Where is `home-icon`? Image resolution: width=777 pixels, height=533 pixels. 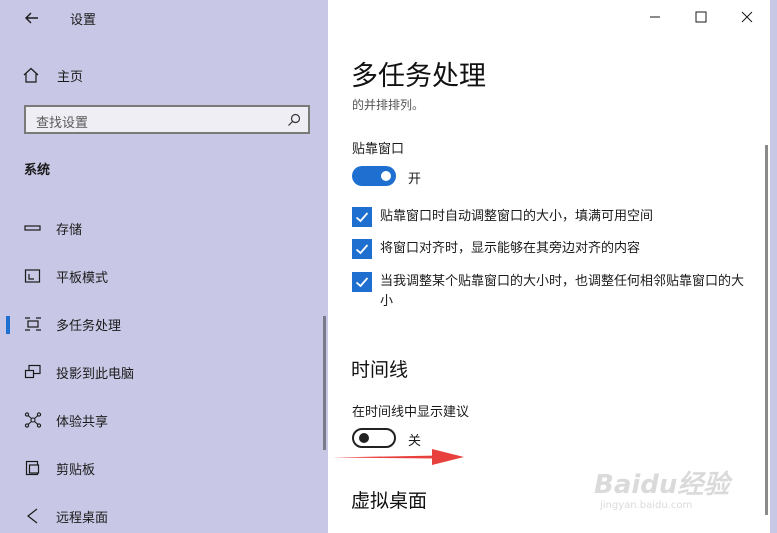 home-icon is located at coordinates (33, 75).